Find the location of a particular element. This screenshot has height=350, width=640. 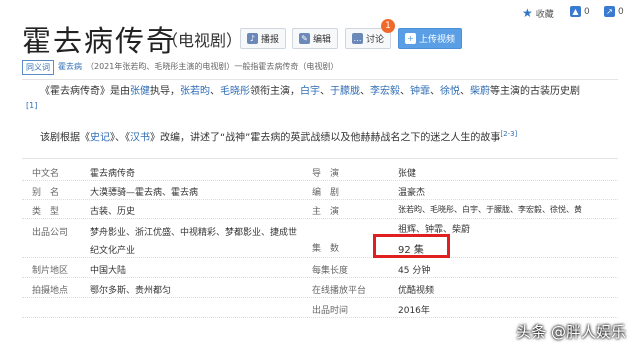

info-label: 主 演 is located at coordinates (326, 212).